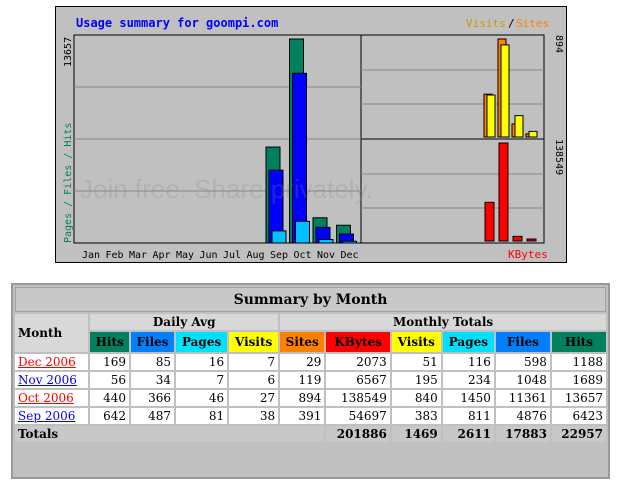 The height and width of the screenshot is (489, 625). I want to click on totals-files: 17883, so click(522, 434).